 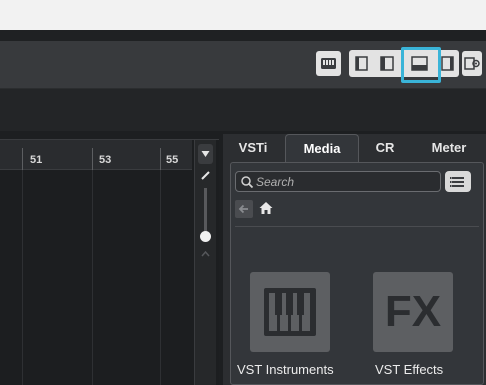 What do you see at coordinates (421, 65) in the screenshot?
I see `lower-zone-highlight` at bounding box center [421, 65].